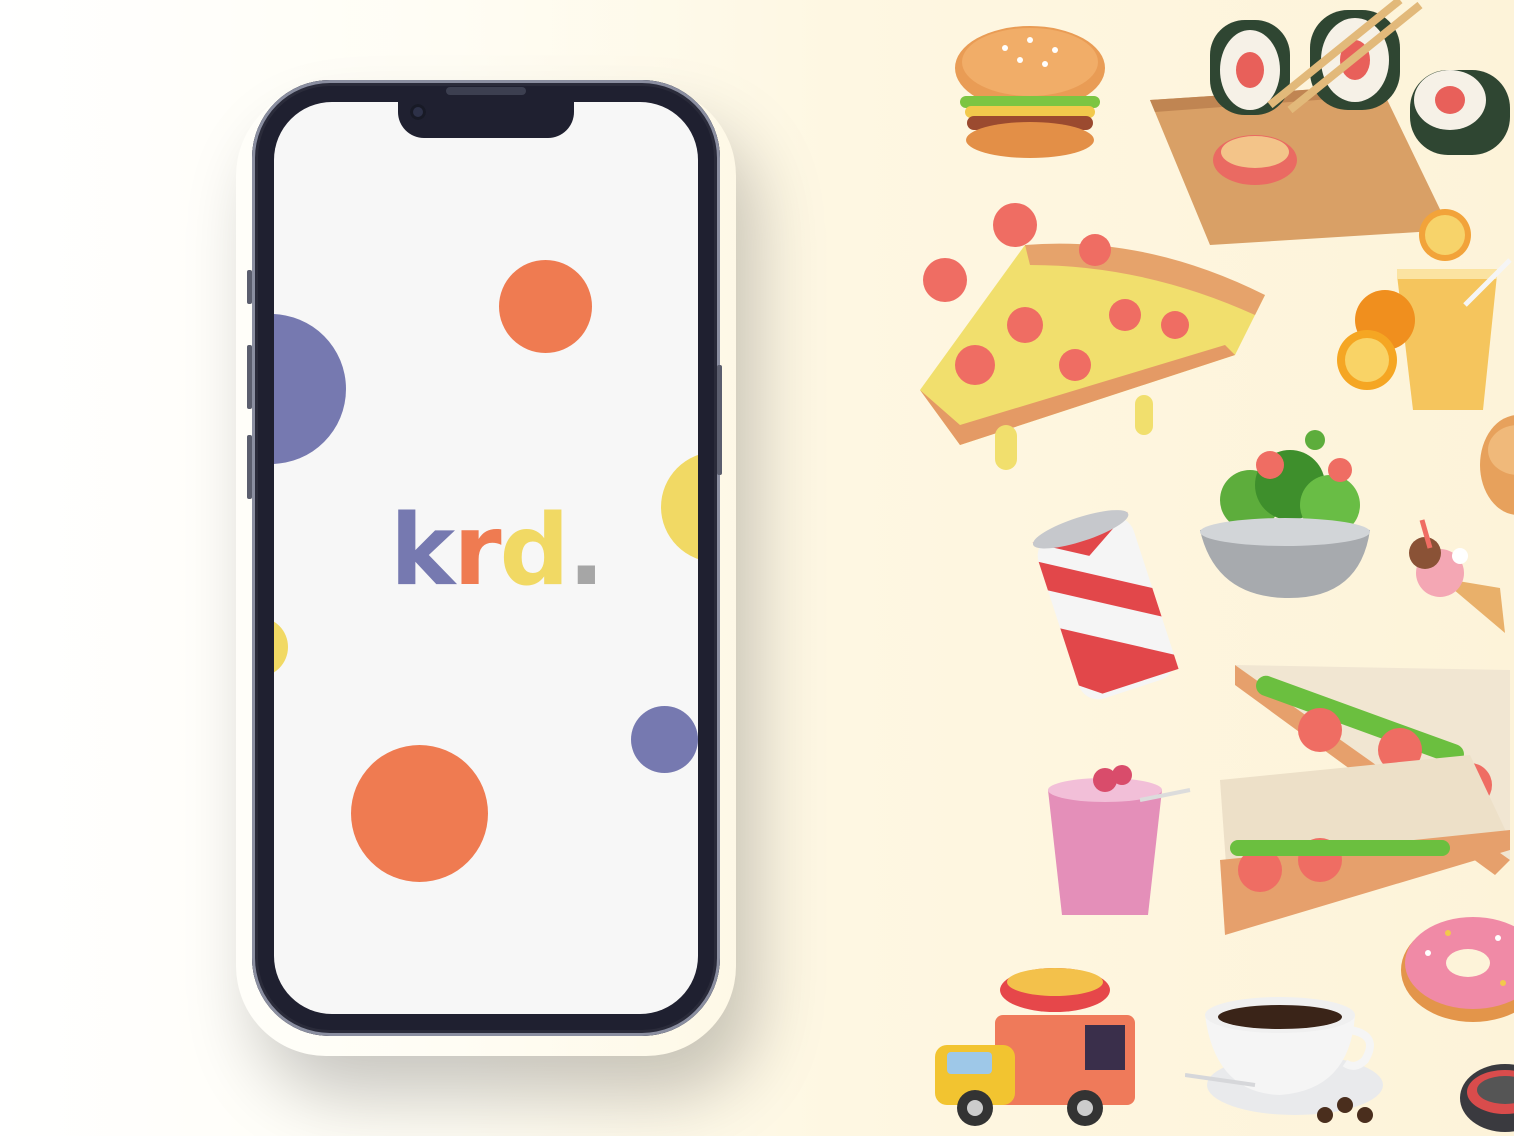 This screenshot has height=1136, width=1514. I want to click on bowl-icon, so click(1497, 465).